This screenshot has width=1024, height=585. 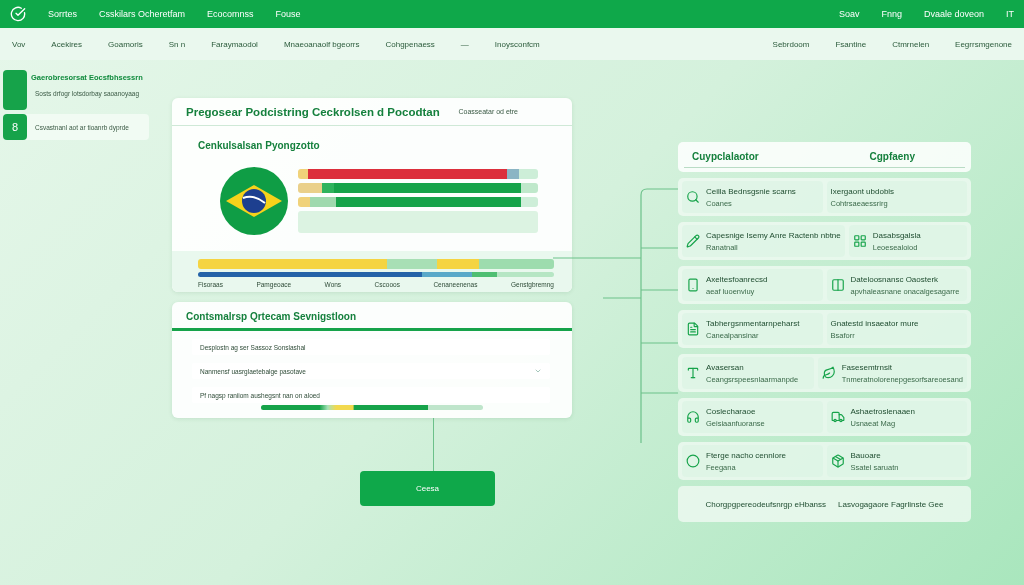 What do you see at coordinates (67, 44) in the screenshot?
I see `menu-item: Acekires` at bounding box center [67, 44].